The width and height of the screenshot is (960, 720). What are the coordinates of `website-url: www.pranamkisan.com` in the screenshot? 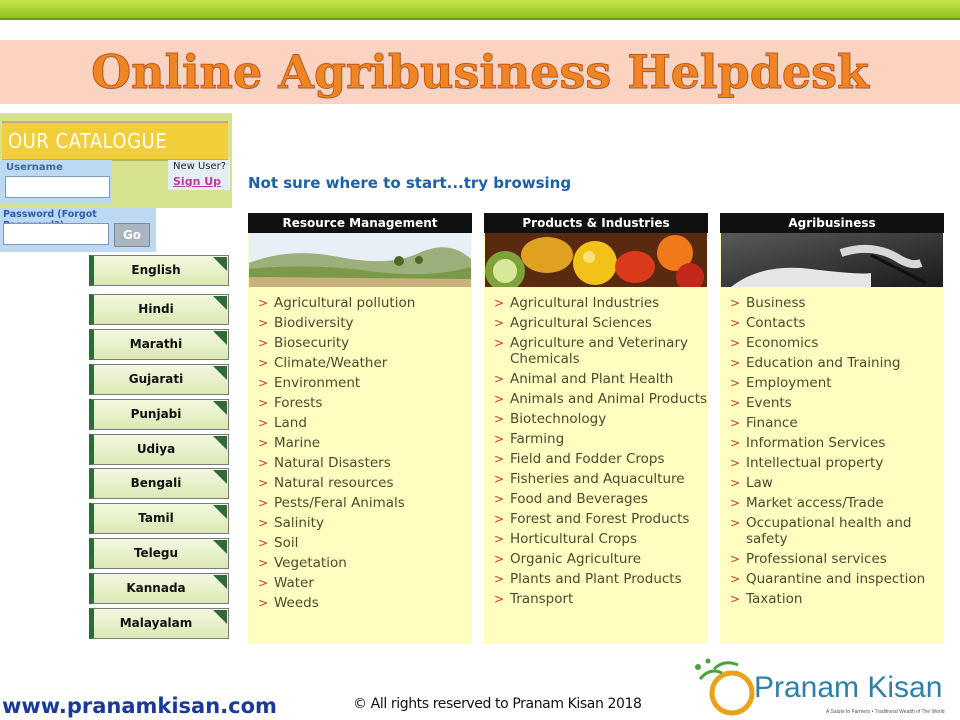 It's located at (139, 706).